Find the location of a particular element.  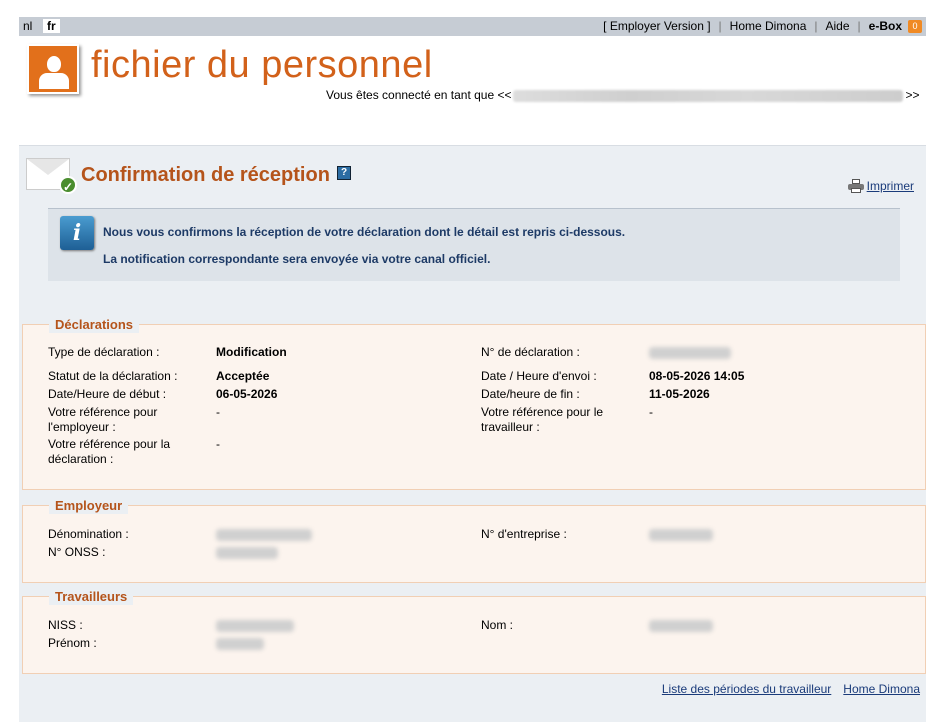

redacted-enterprise-number is located at coordinates (681, 535).